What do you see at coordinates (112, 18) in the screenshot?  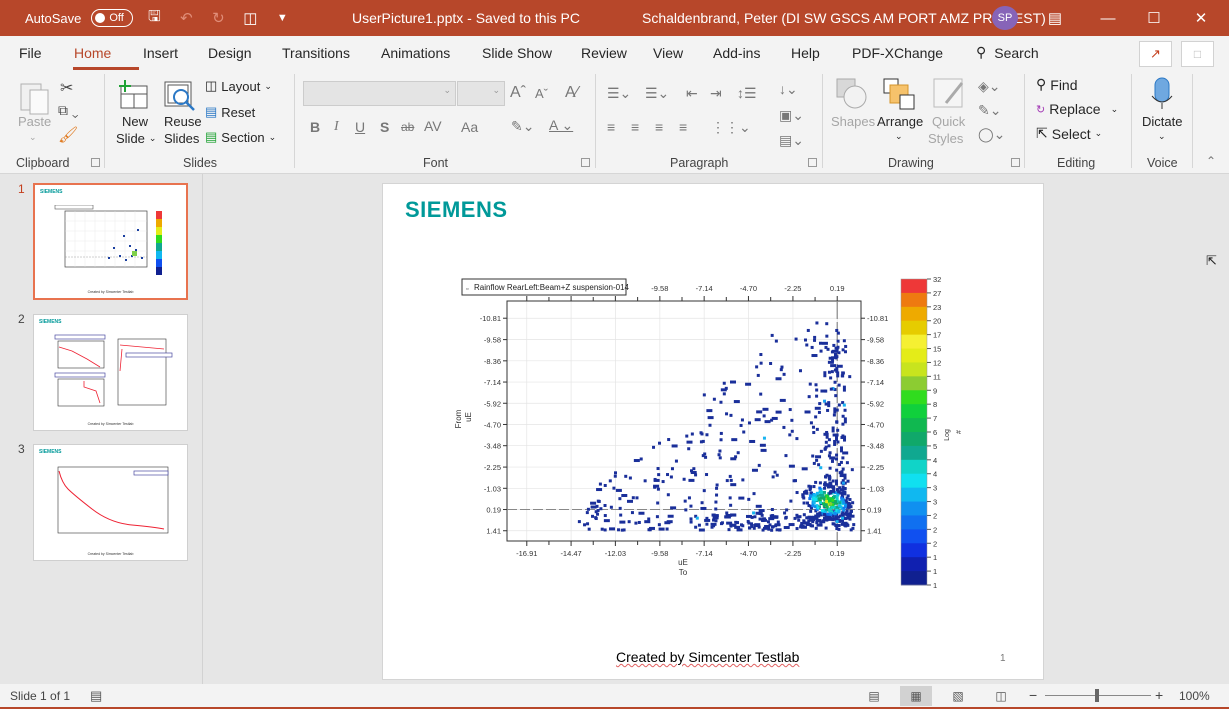 I see `autosave-toggle: Off` at bounding box center [112, 18].